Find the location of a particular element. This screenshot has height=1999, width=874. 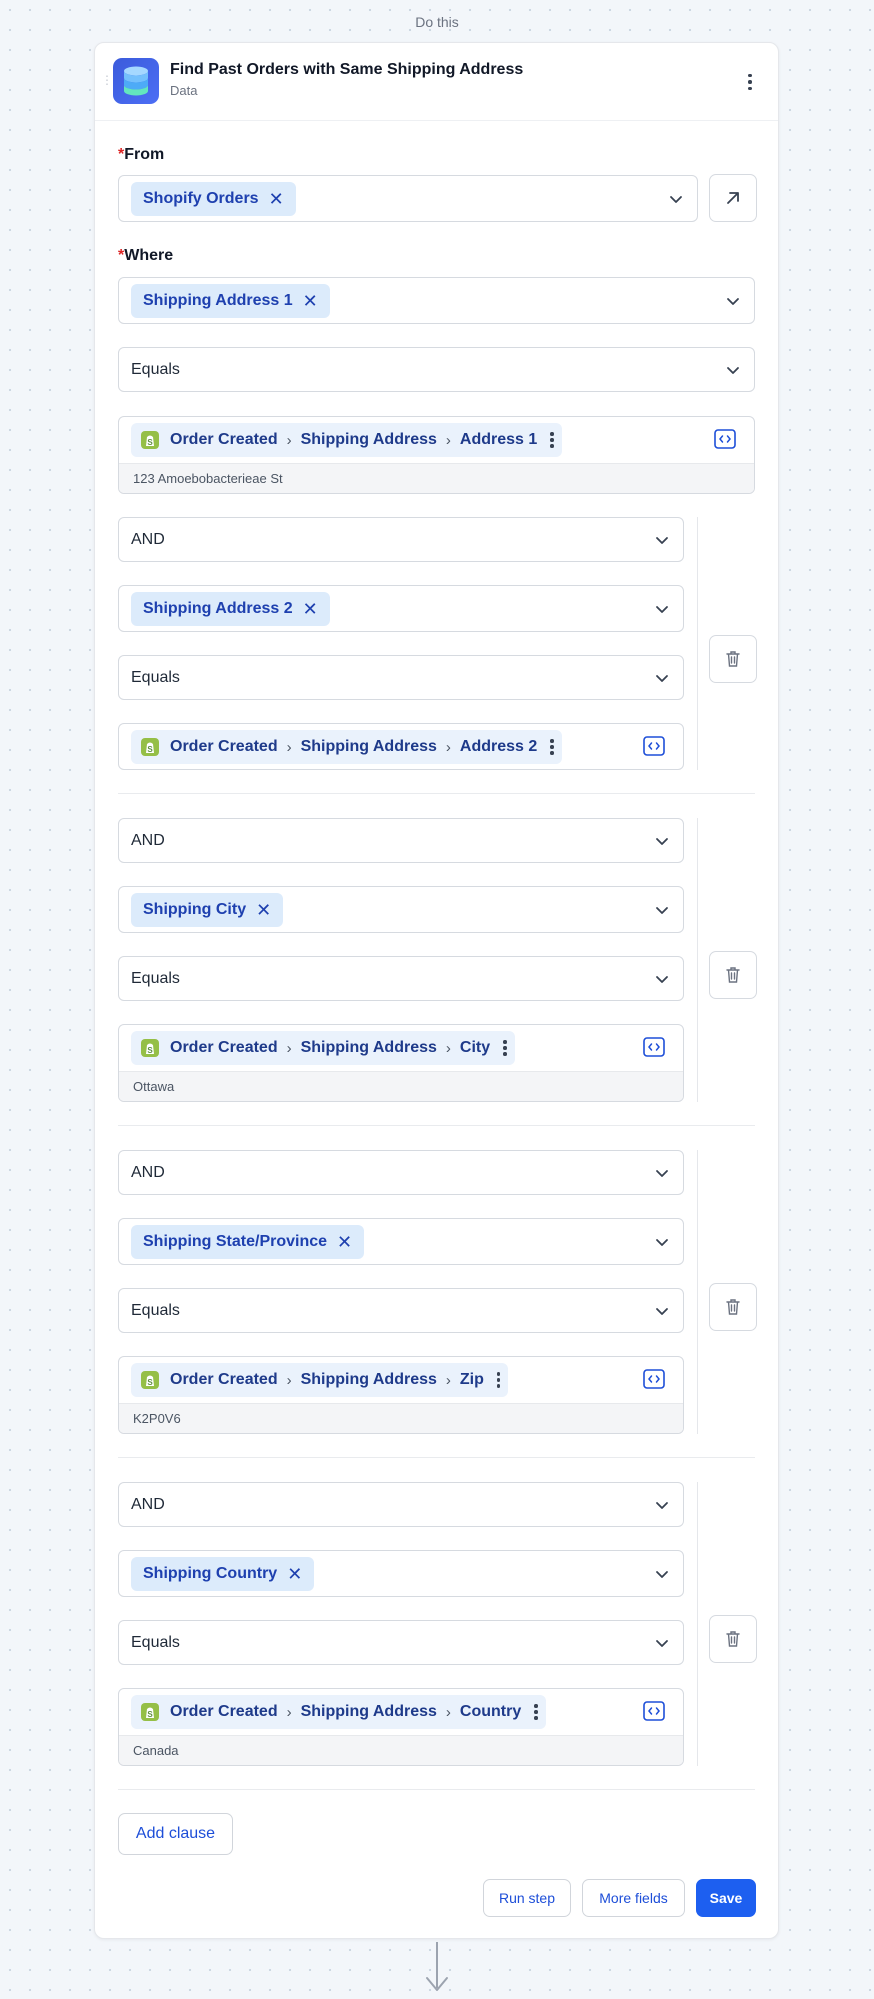

step-menu-icon is located at coordinates (750, 82).